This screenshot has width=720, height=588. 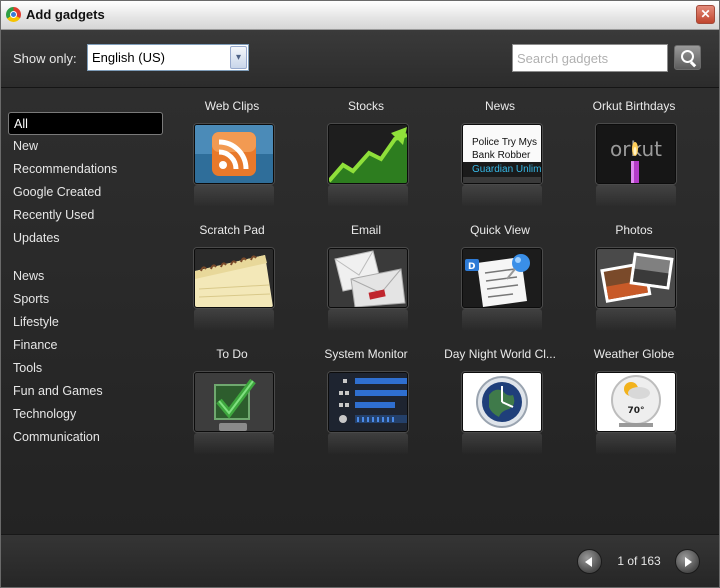 I want to click on weather-temperature: 70°, so click(x=635, y=411).